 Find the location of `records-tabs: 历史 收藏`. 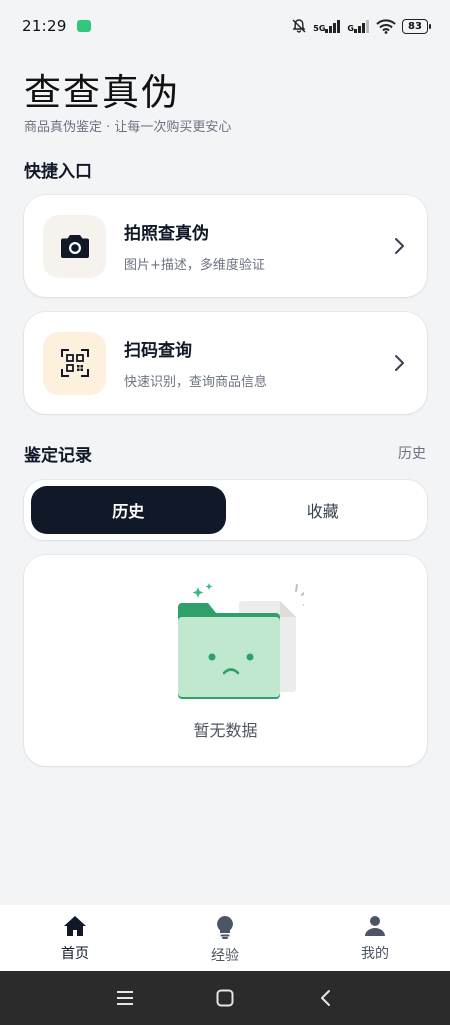

records-tabs: 历史 收藏 is located at coordinates (225, 510).